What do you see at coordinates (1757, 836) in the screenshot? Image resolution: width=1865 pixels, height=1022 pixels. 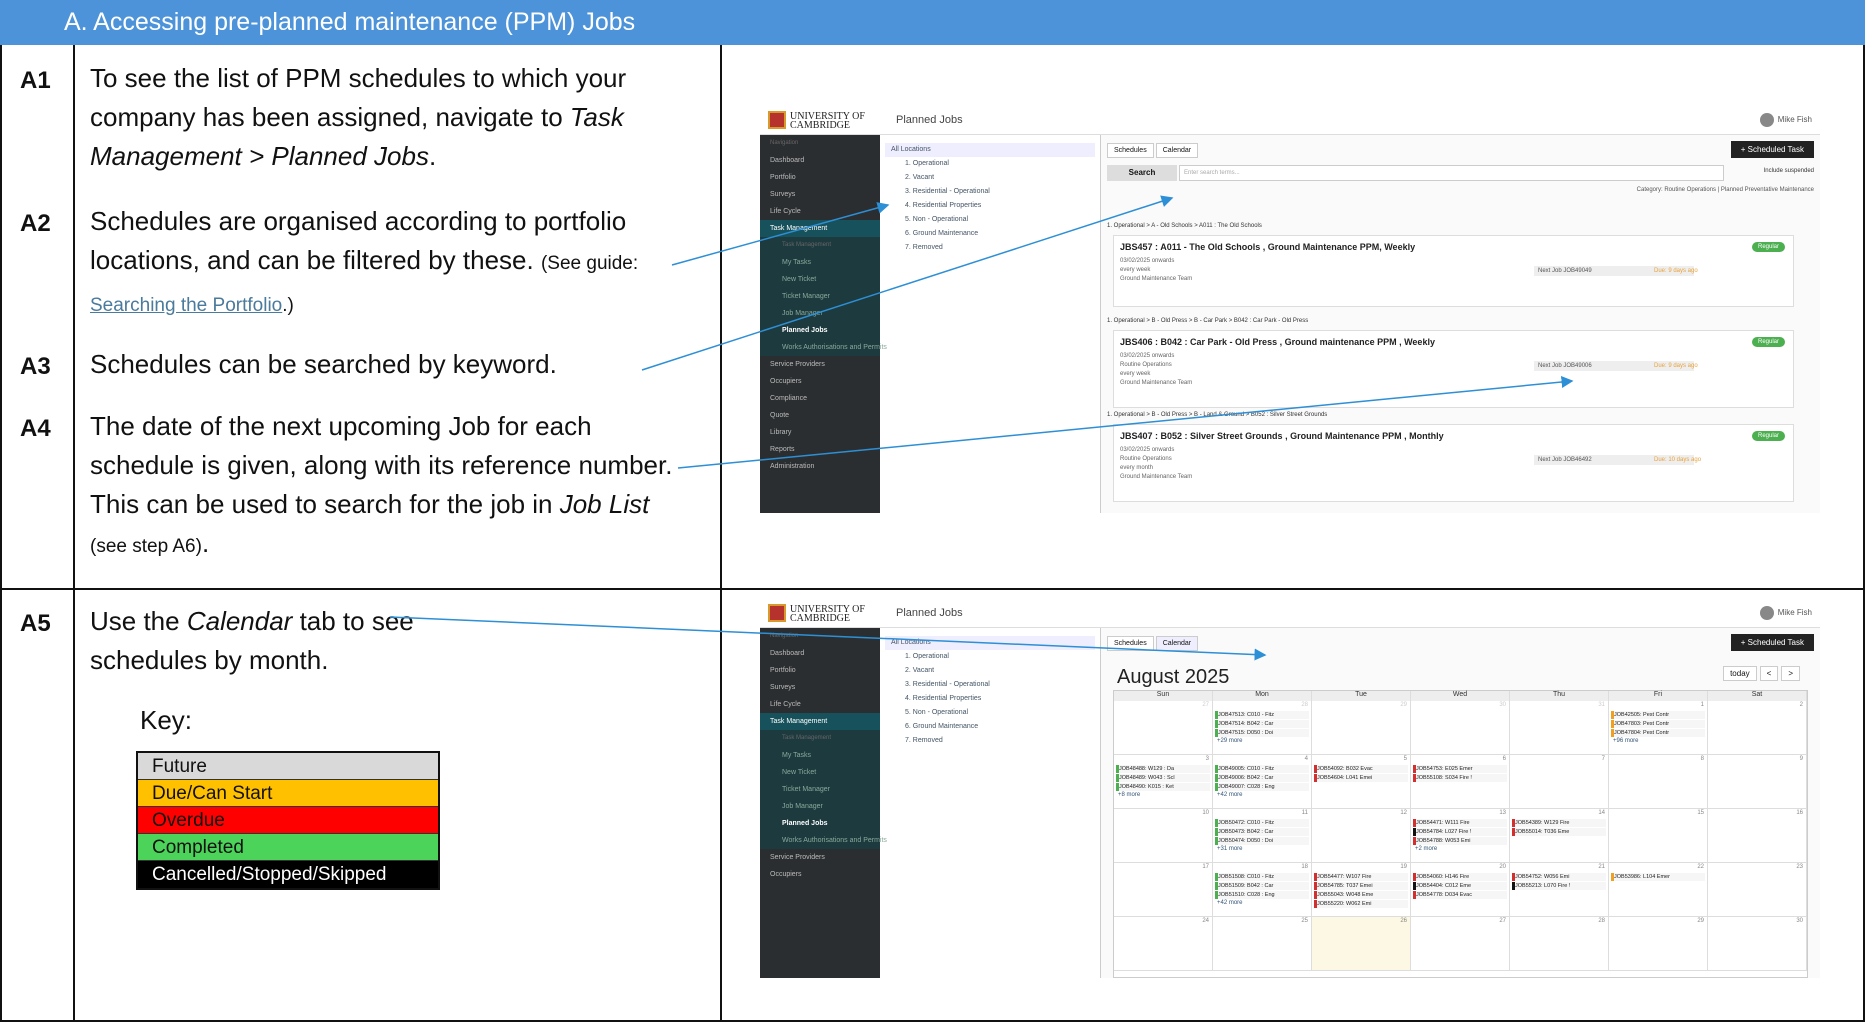 I see `calendar-day-cell: 16` at bounding box center [1757, 836].